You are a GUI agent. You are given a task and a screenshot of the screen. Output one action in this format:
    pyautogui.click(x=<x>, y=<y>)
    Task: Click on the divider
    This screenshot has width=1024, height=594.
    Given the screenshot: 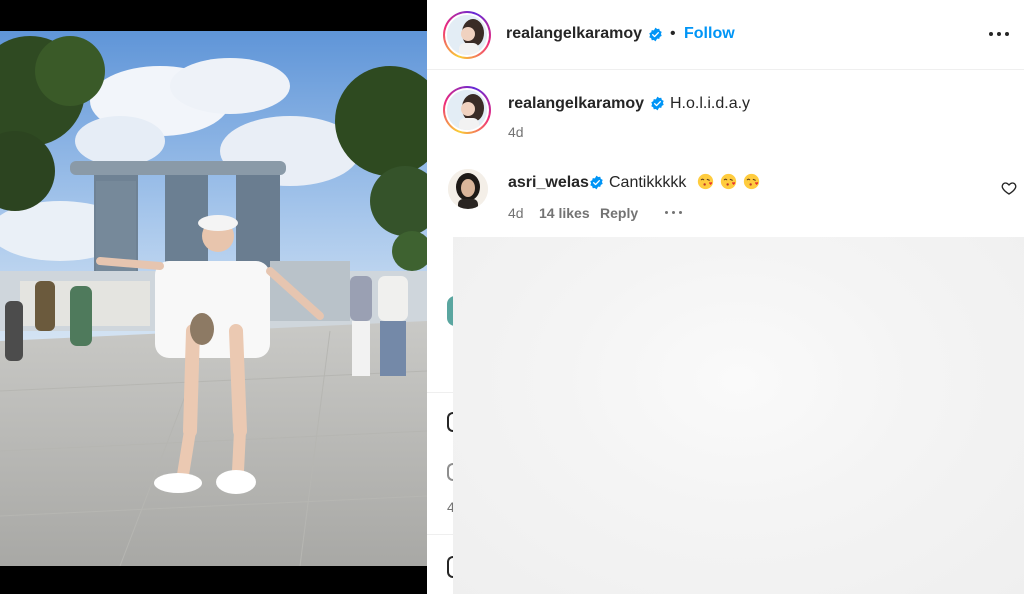 What is the action you would take?
    pyautogui.click(x=440, y=392)
    